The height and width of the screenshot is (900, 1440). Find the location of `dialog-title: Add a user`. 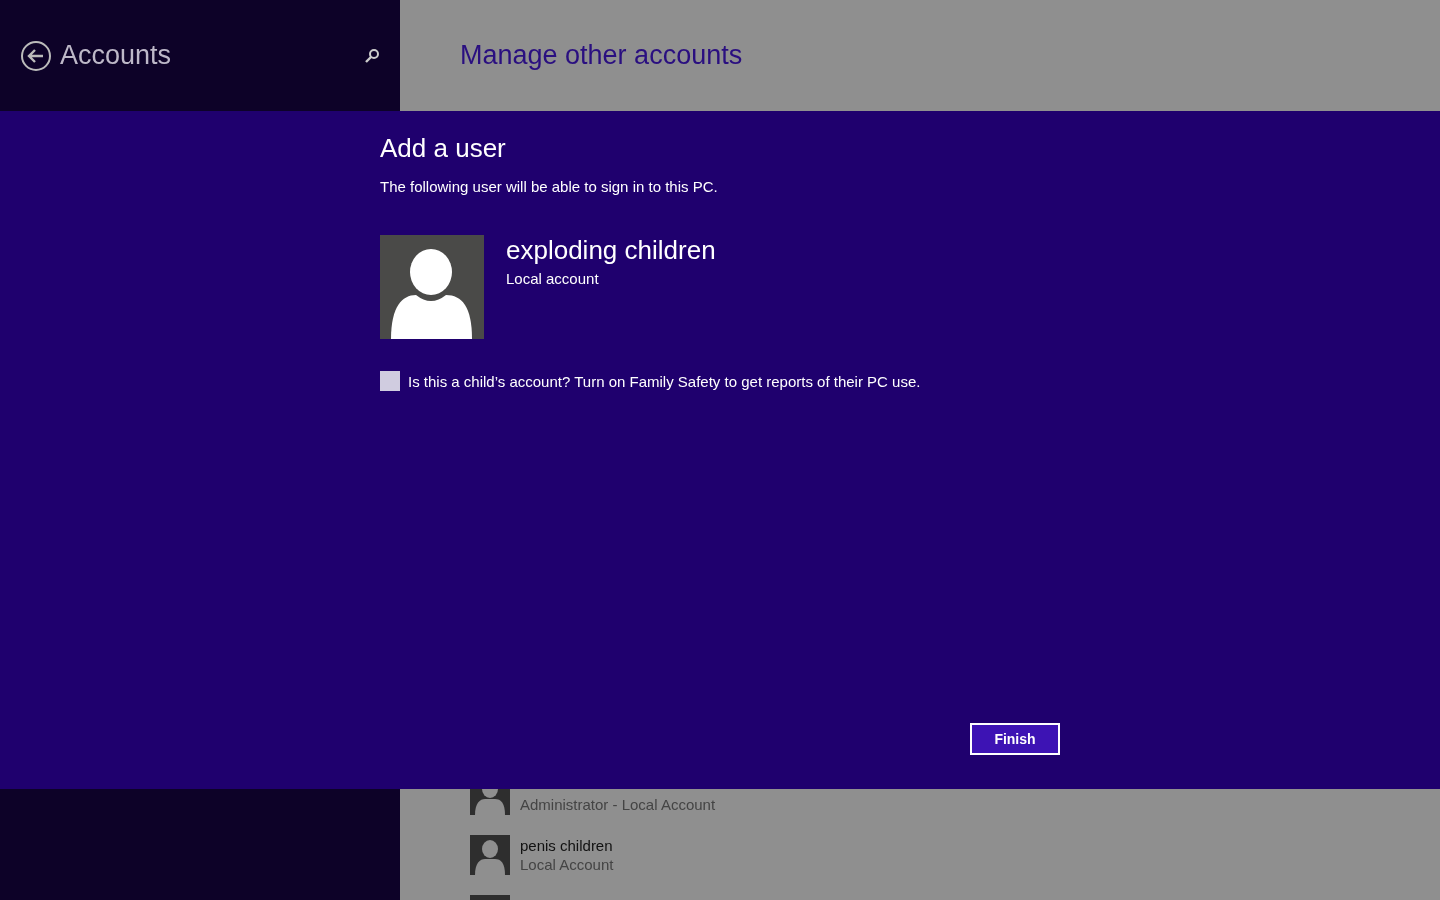

dialog-title: Add a user is located at coordinates (443, 148).